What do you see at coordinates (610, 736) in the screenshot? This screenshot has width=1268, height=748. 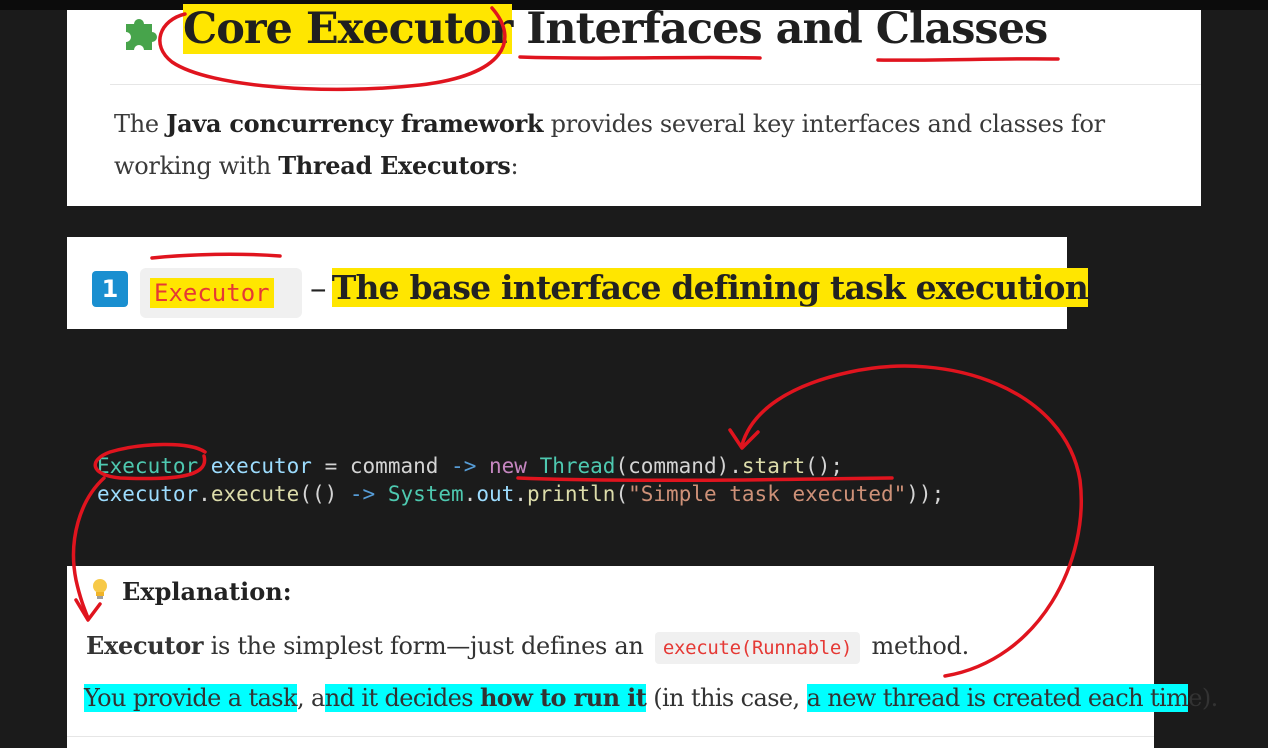 I see `bottom-divider` at bounding box center [610, 736].